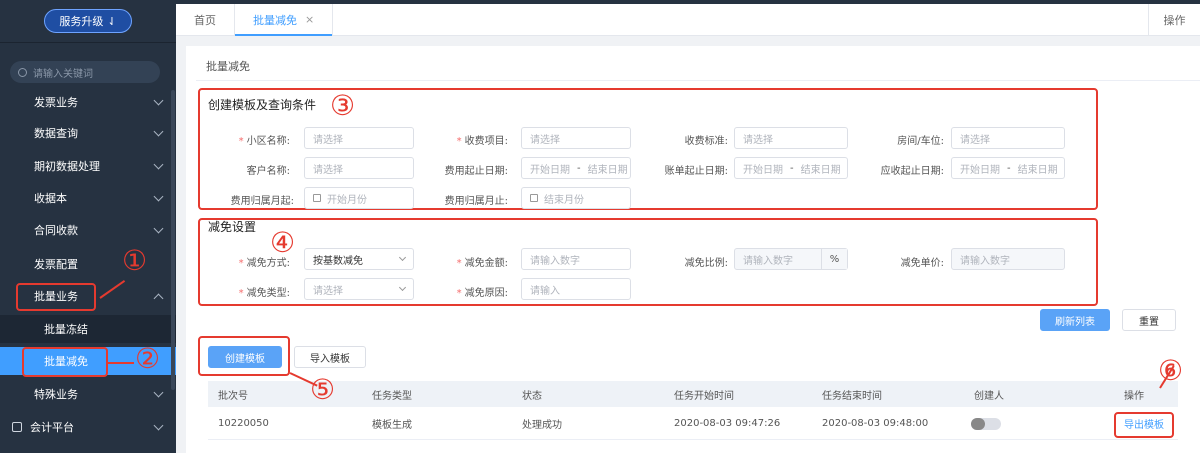 The width and height of the screenshot is (1200, 453). Describe the element at coordinates (85, 72) in the screenshot. I see `sidebar-search-input: 请输入关键词` at that location.